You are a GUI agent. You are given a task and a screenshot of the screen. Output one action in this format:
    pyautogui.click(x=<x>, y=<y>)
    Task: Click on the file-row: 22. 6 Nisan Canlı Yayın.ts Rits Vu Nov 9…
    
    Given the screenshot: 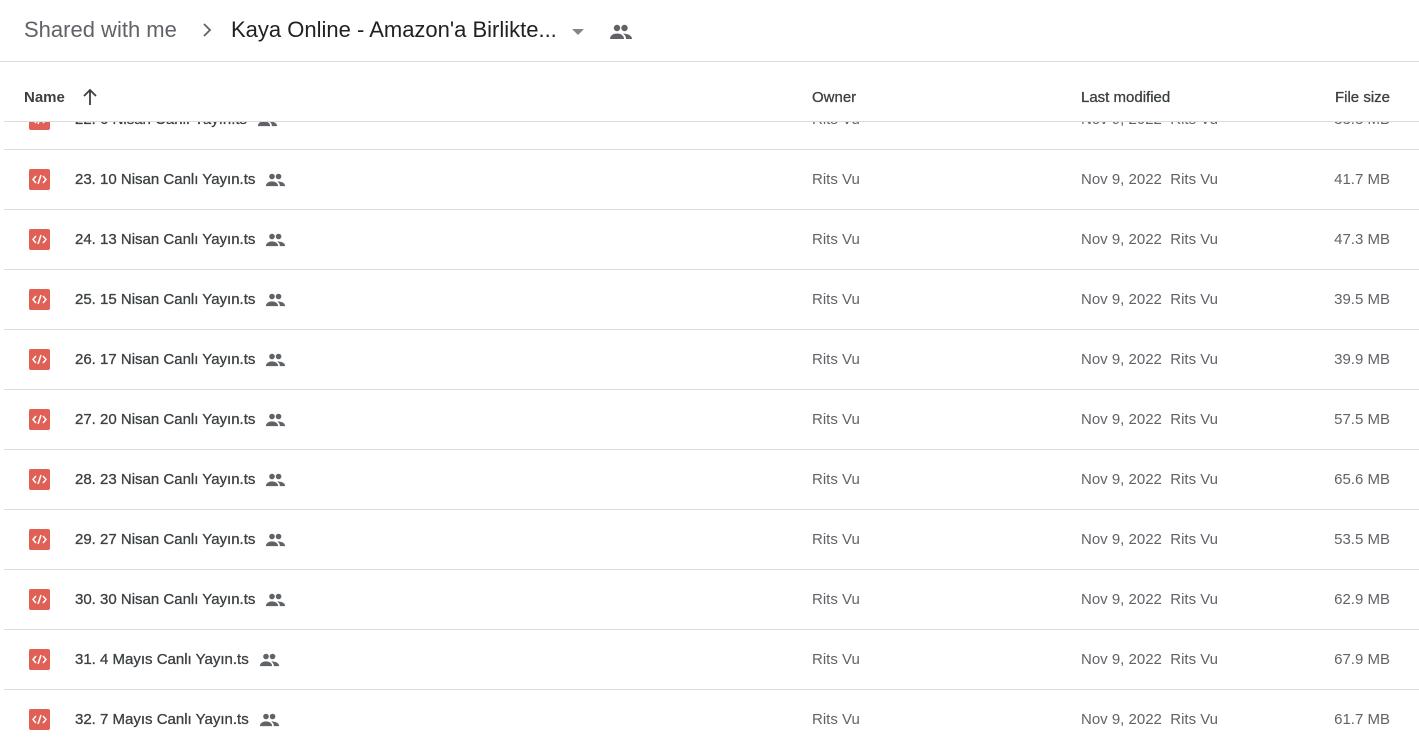 What is the action you would take?
    pyautogui.click(x=711, y=136)
    